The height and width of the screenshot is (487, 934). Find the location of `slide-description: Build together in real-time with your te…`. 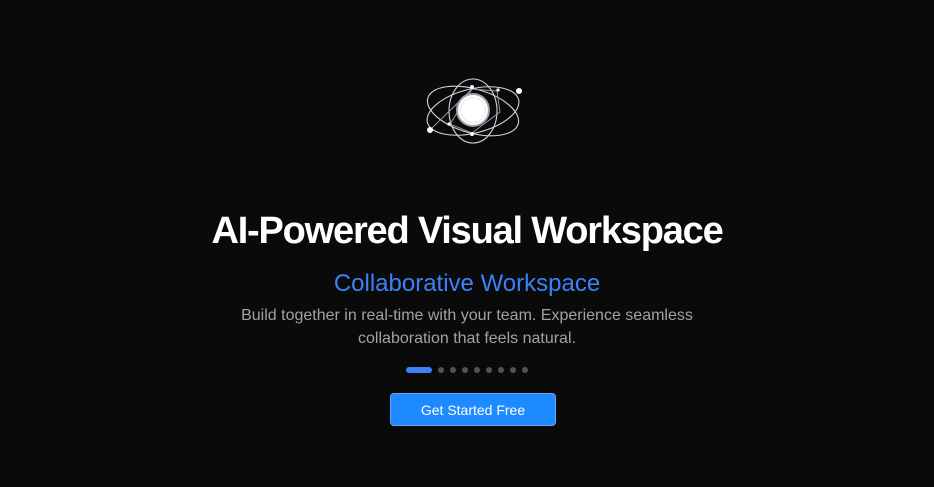

slide-description: Build together in real-time with your te… is located at coordinates (467, 327).